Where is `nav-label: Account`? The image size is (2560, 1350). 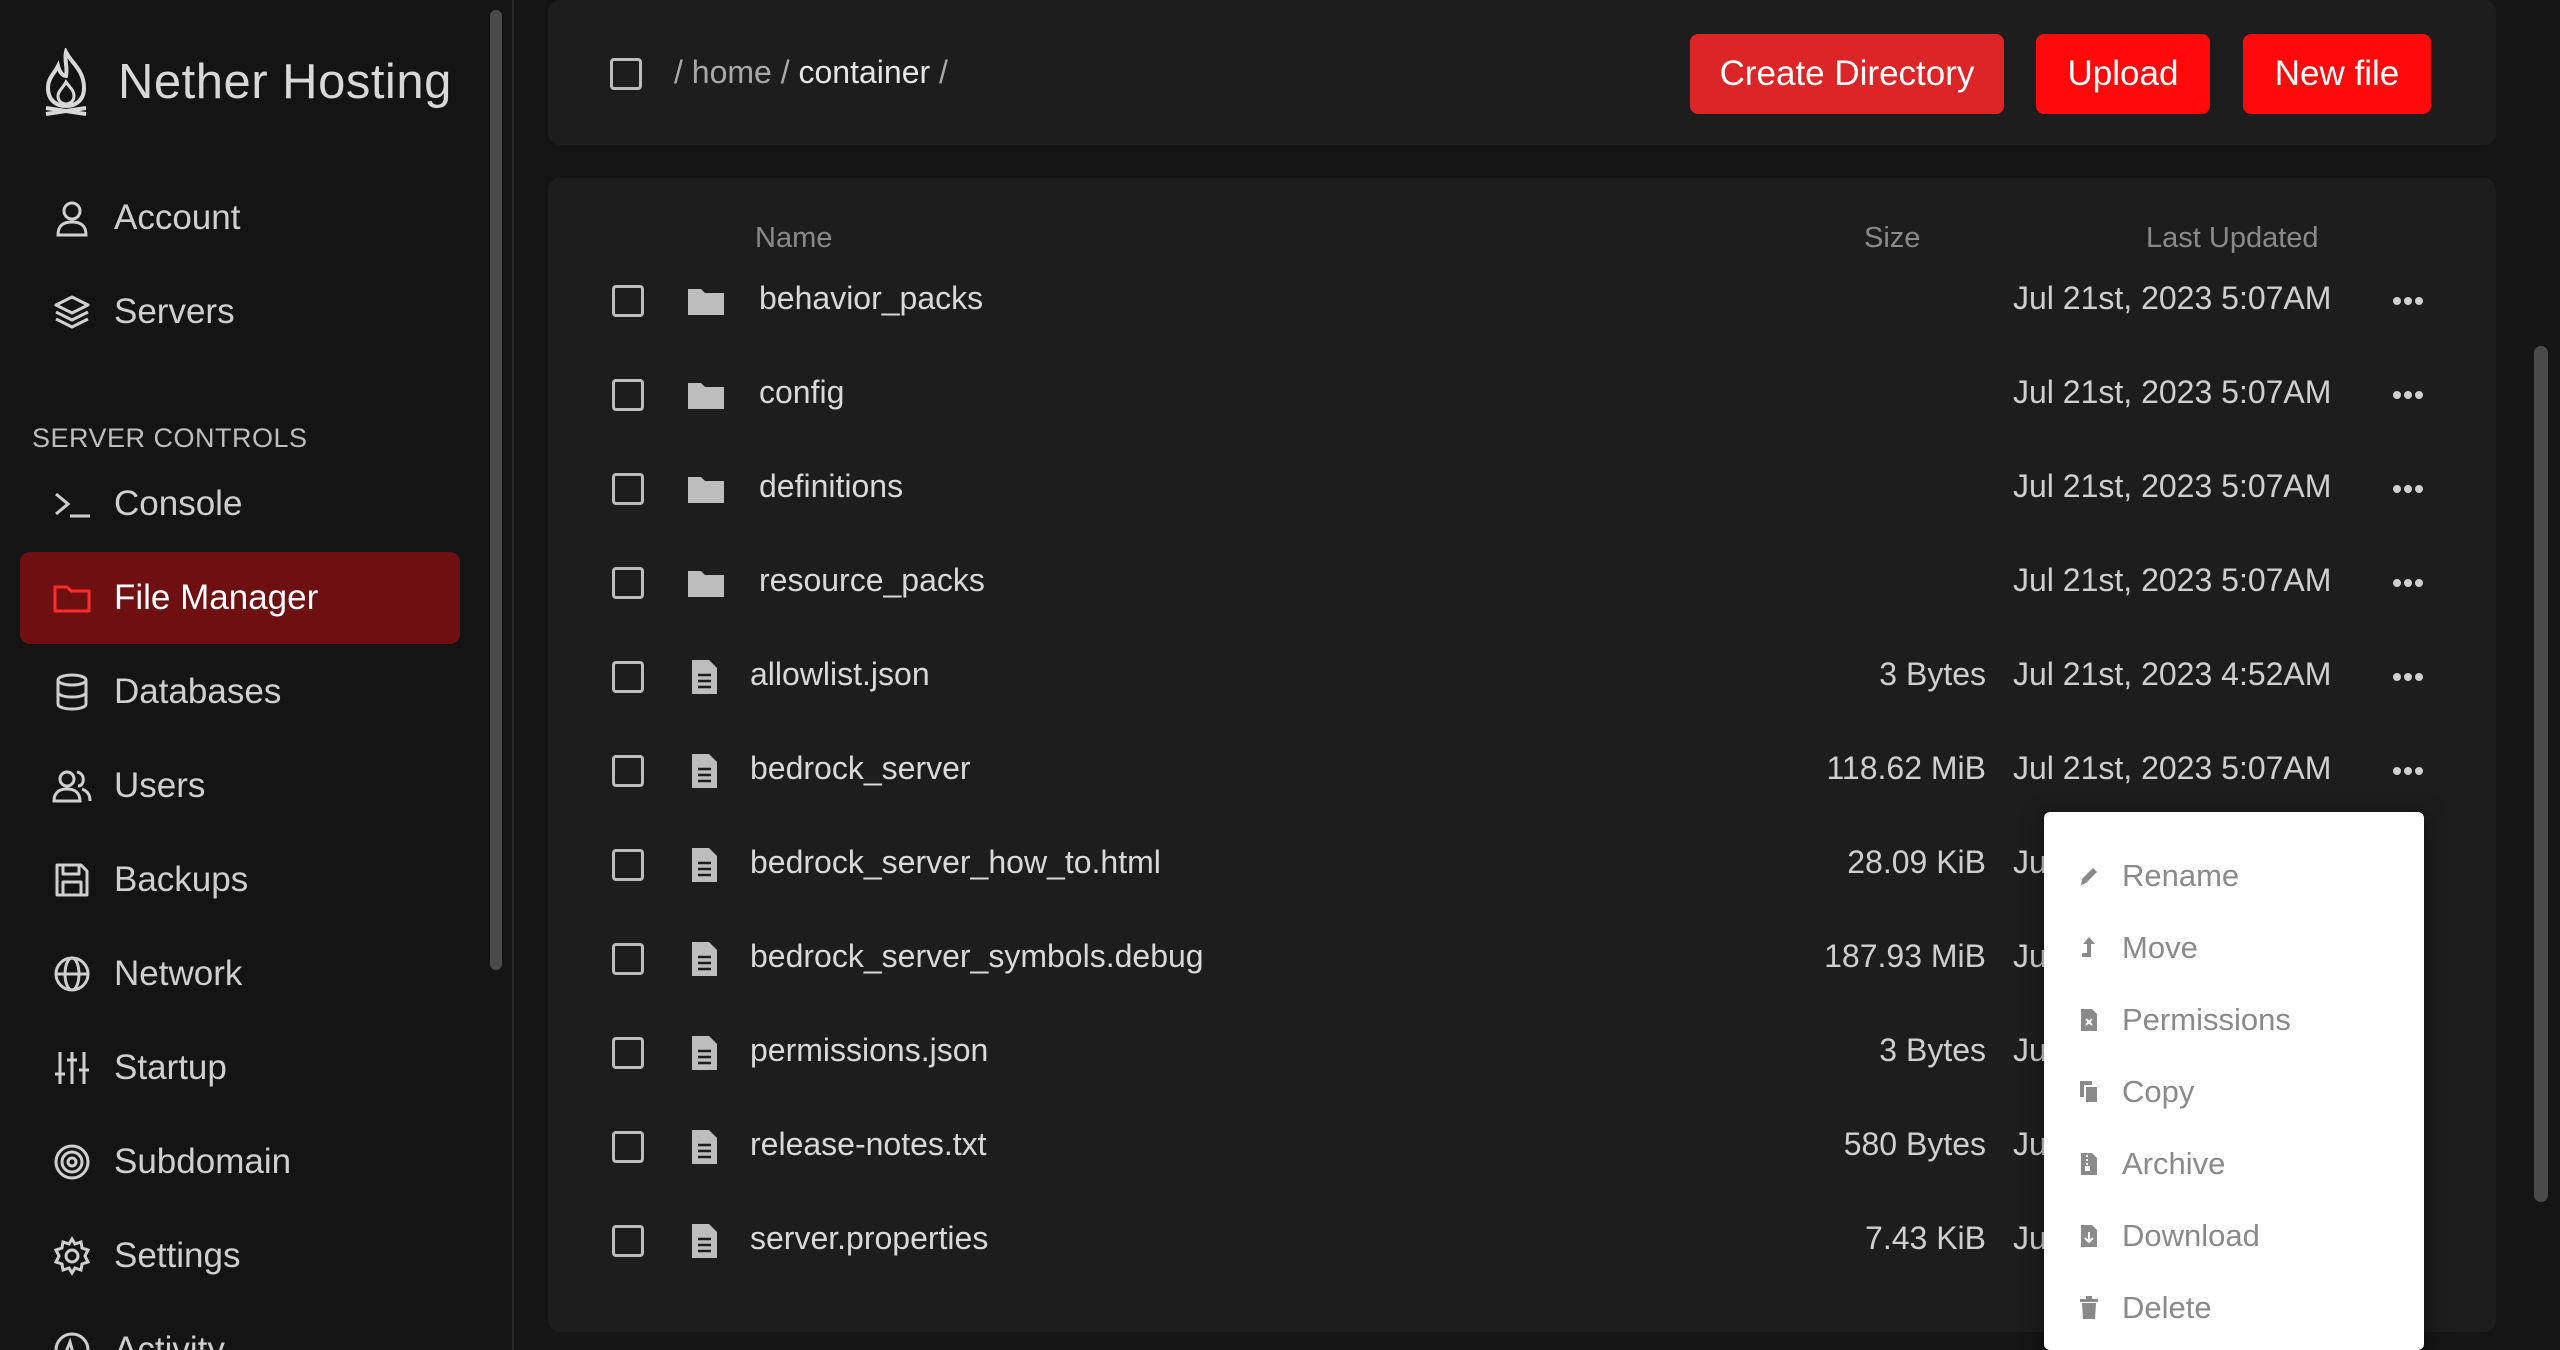 nav-label: Account is located at coordinates (177, 217).